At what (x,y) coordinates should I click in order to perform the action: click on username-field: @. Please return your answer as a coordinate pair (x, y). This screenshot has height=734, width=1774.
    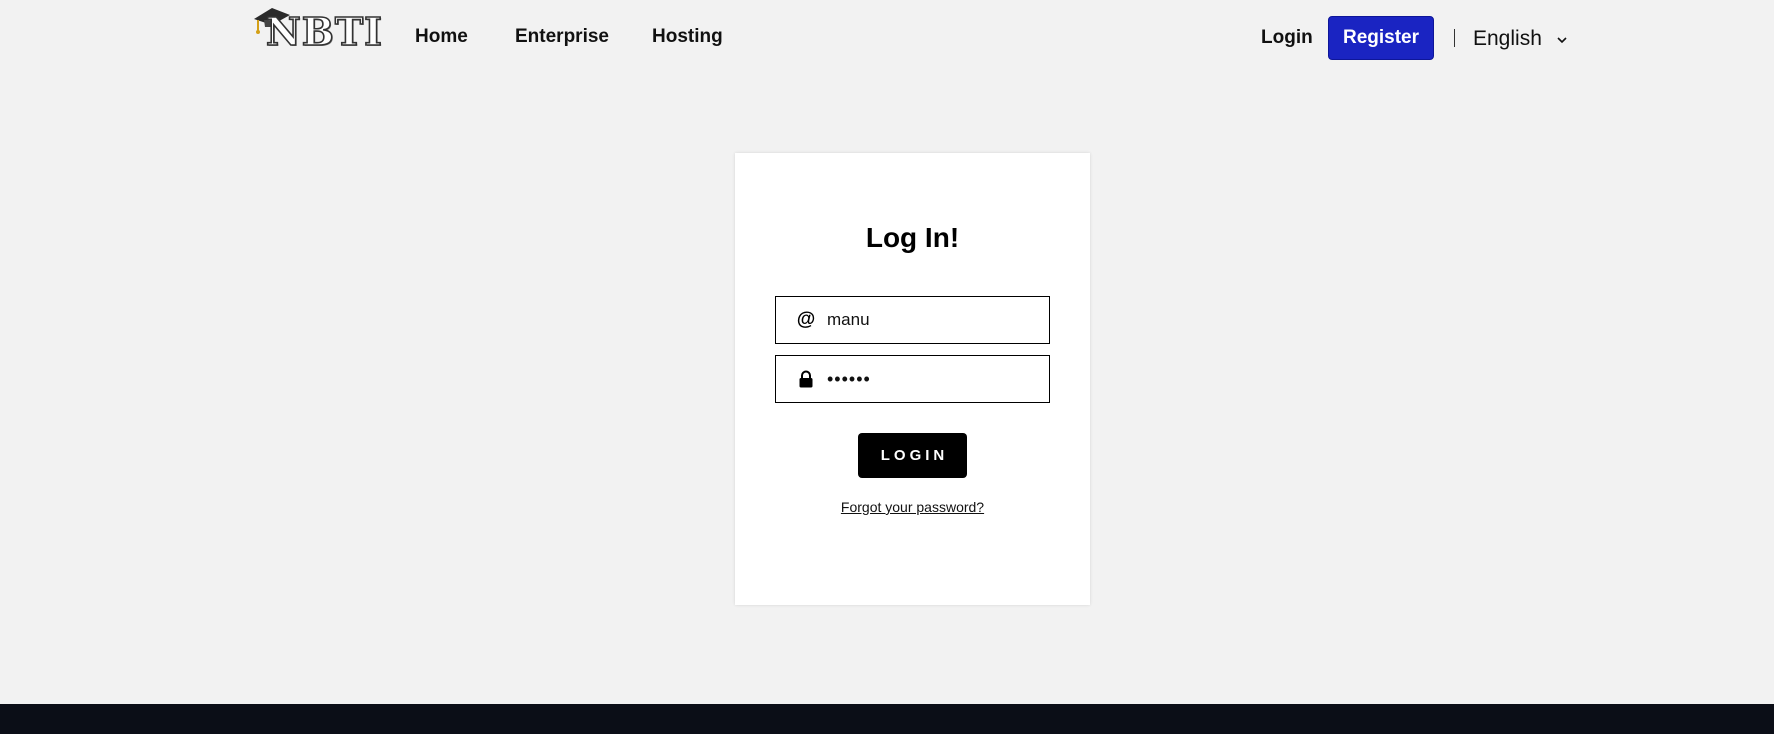
    Looking at the image, I should click on (912, 320).